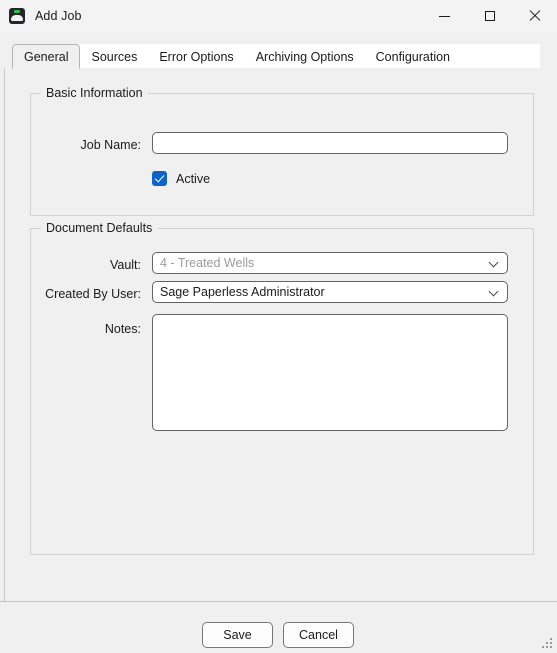  Describe the element at coordinates (159, 178) in the screenshot. I see `active-checkbox` at that location.